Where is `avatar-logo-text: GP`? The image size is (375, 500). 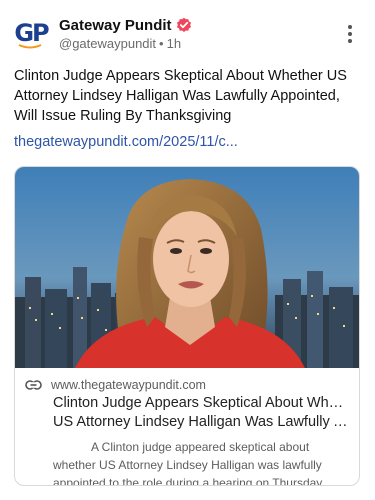 avatar-logo-text: GP is located at coordinates (31, 33).